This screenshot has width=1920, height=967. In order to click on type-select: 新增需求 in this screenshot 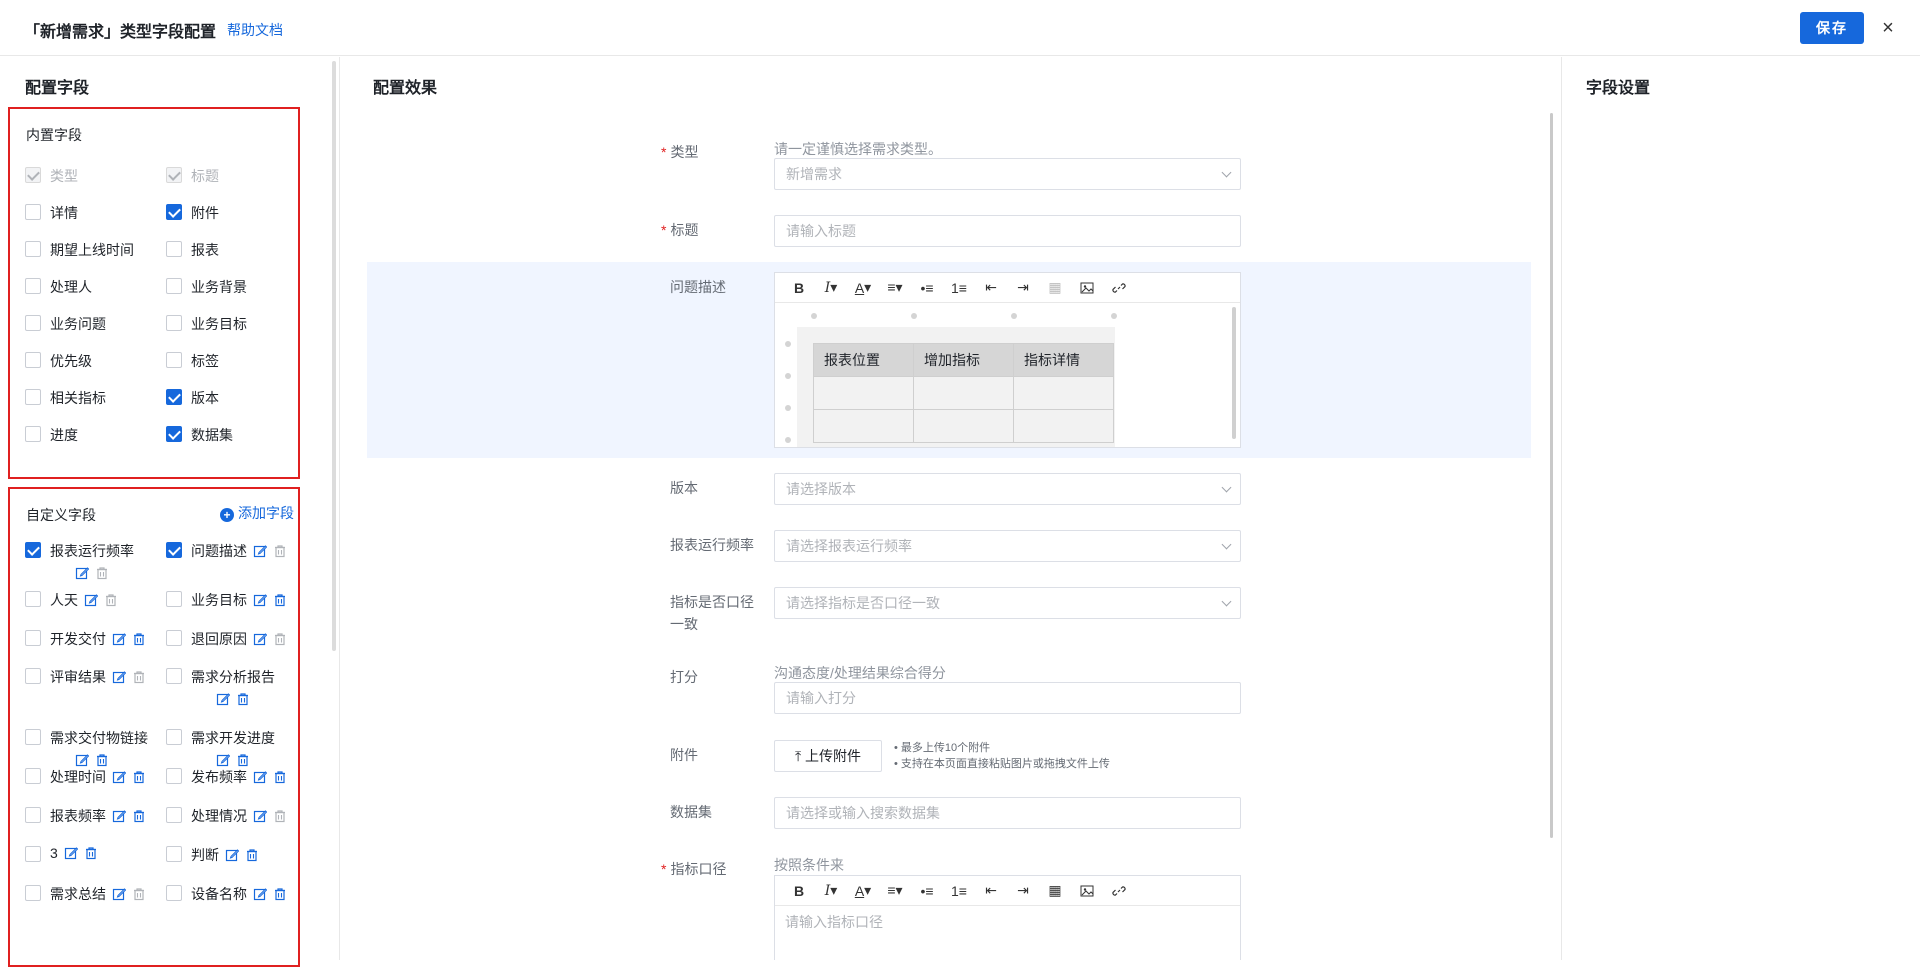, I will do `click(1007, 174)`.